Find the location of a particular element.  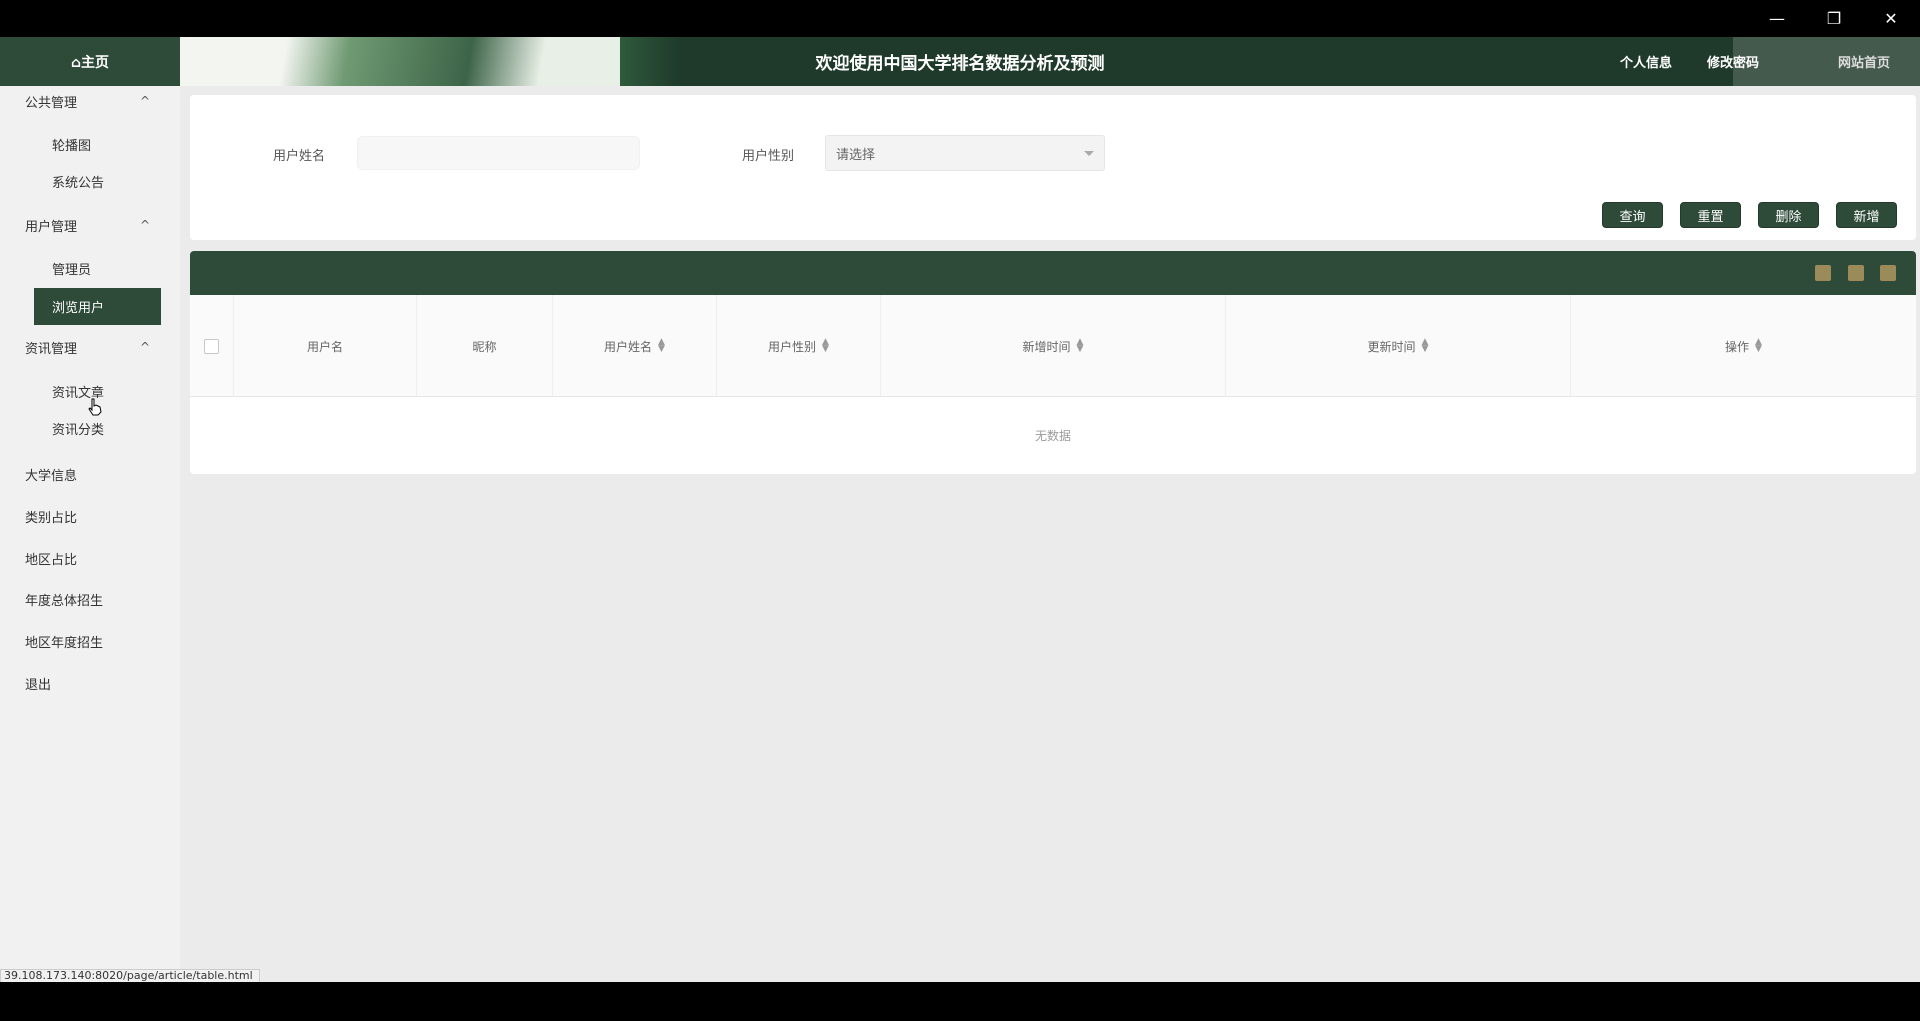

user-gender-label: 用户性别 is located at coordinates (768, 156).